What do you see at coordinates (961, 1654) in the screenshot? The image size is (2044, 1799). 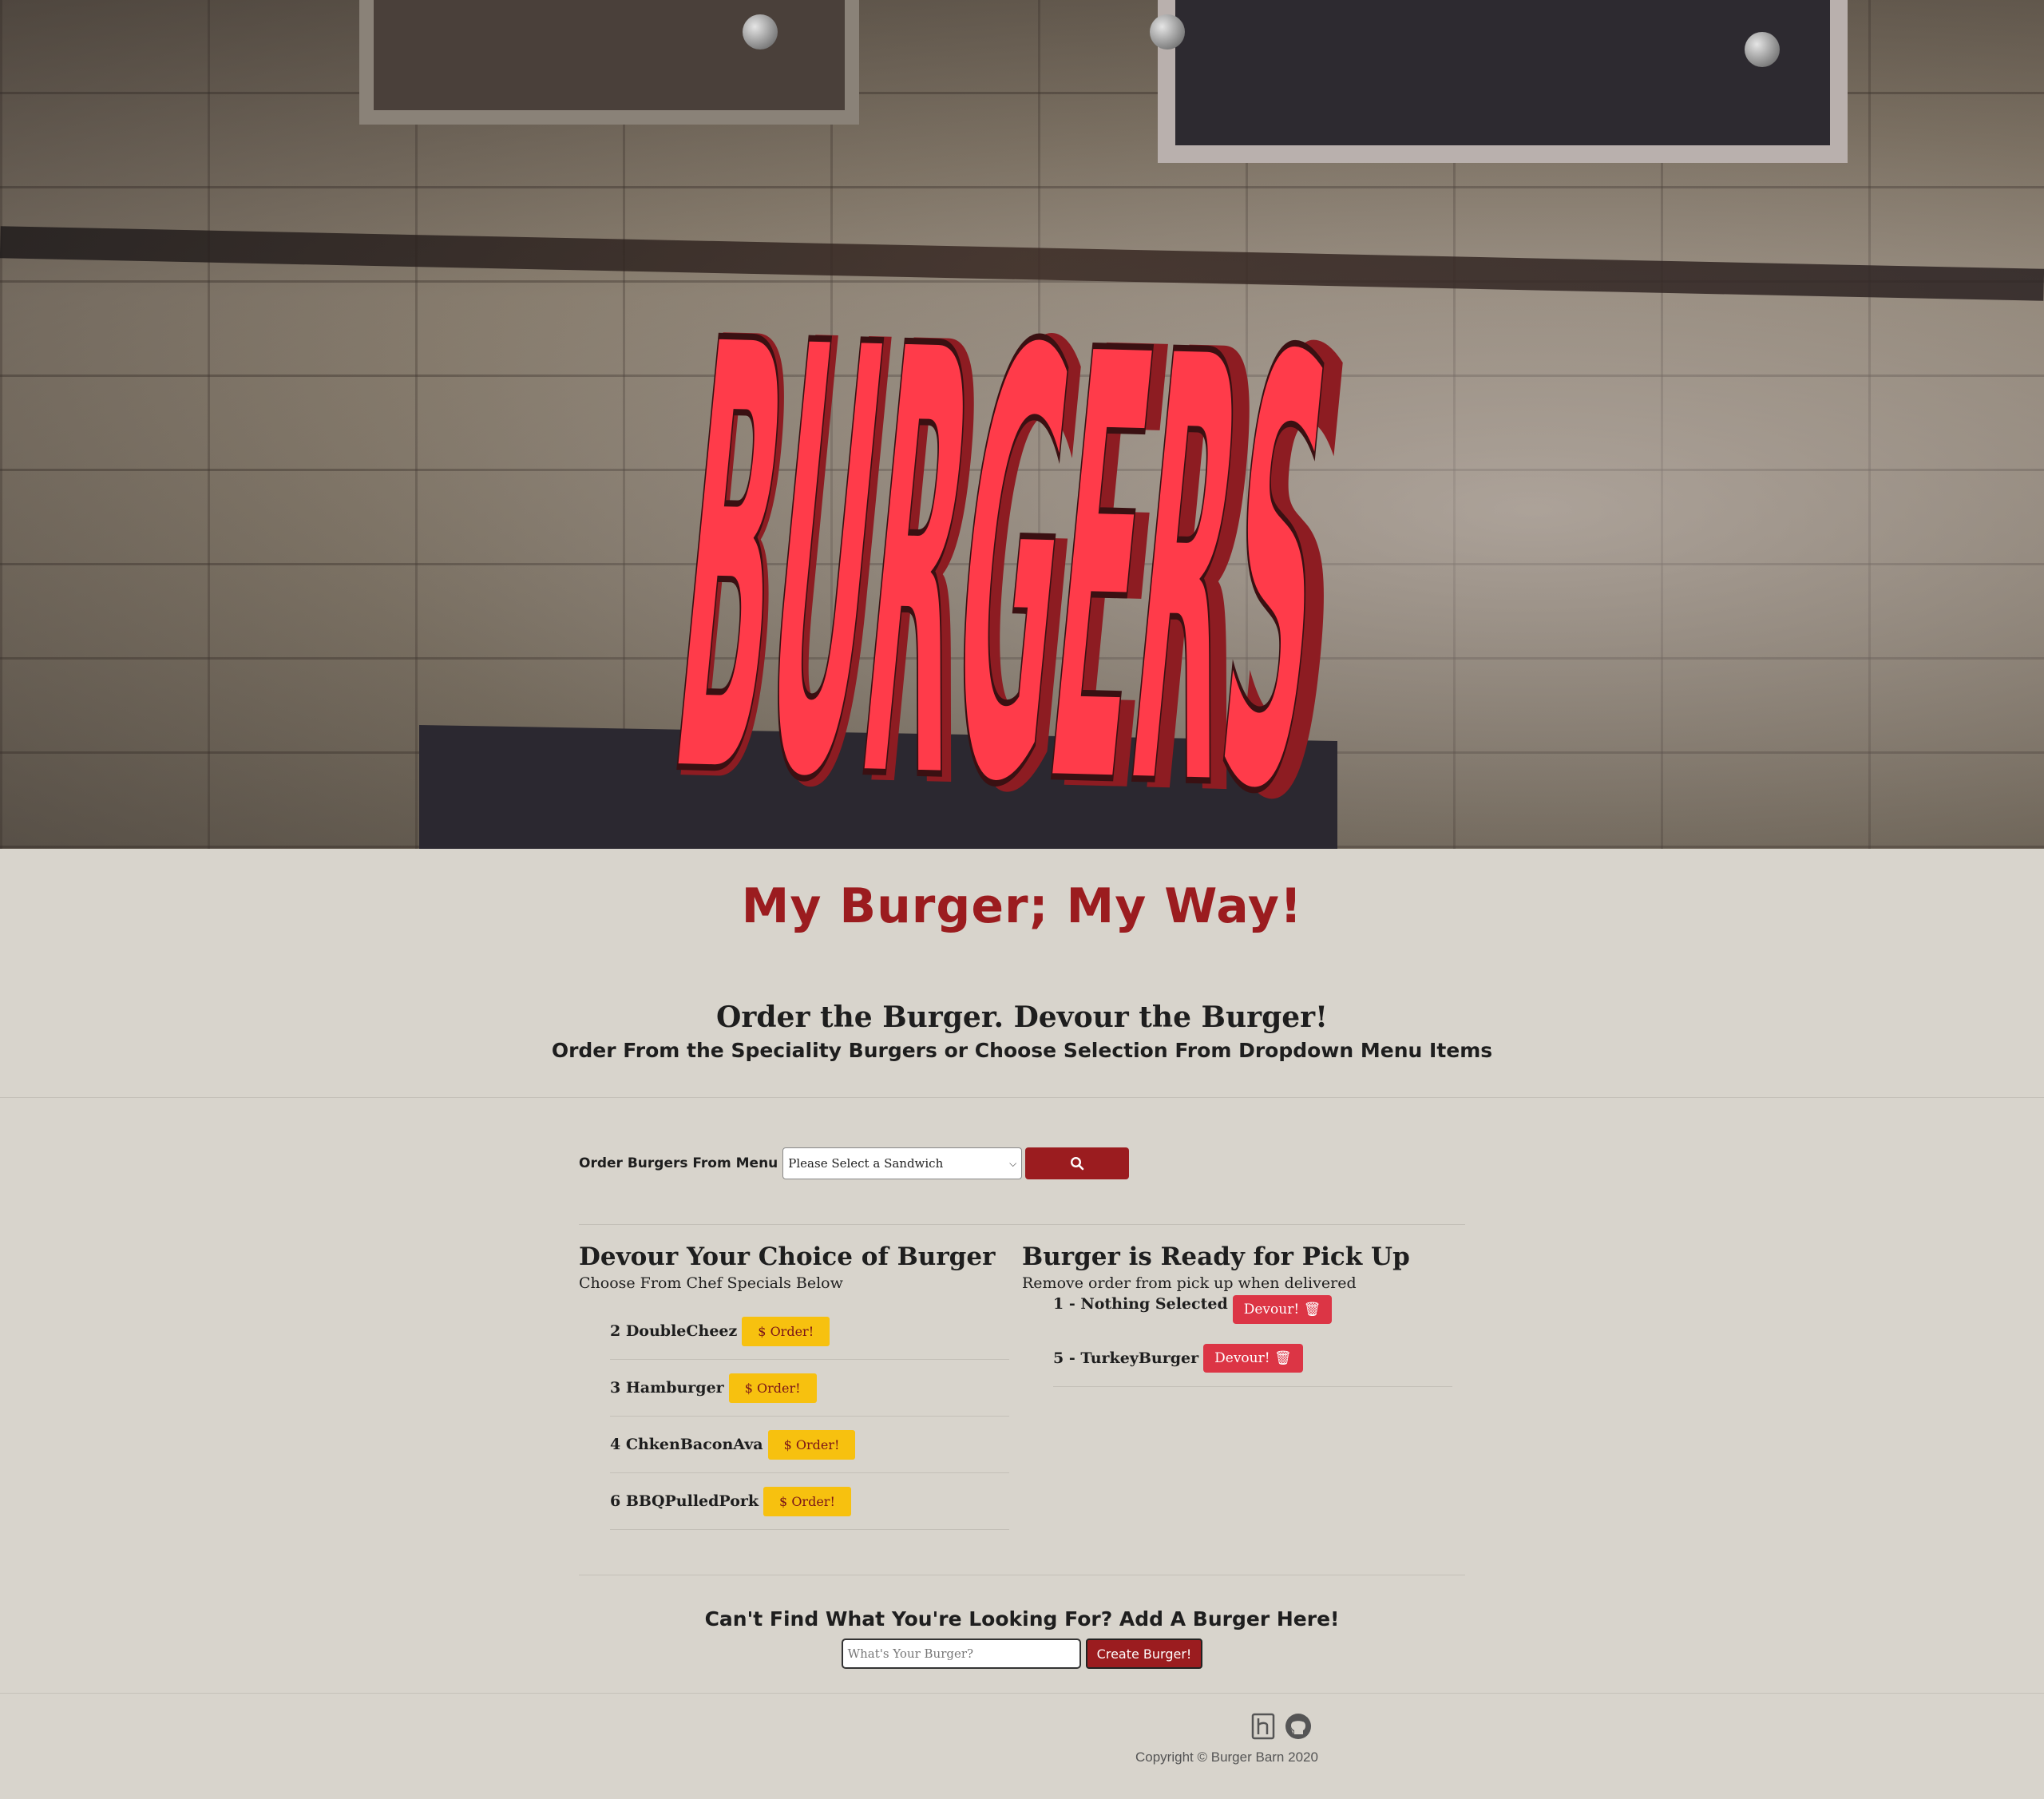 I see `burger-name-input: What's Your Burger?` at bounding box center [961, 1654].